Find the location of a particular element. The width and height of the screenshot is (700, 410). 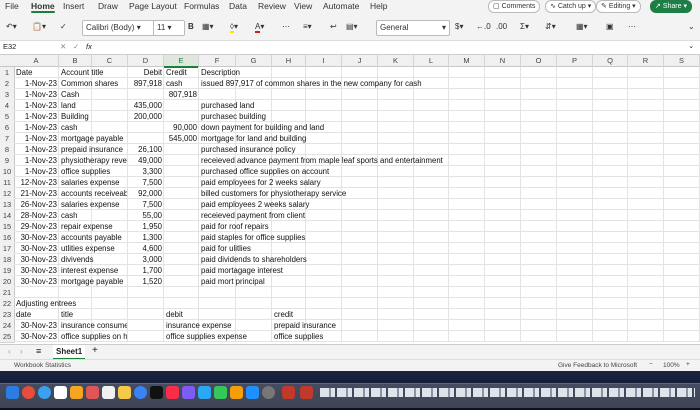

cell-f8: purchased insurance policy is located at coordinates (449, 149).